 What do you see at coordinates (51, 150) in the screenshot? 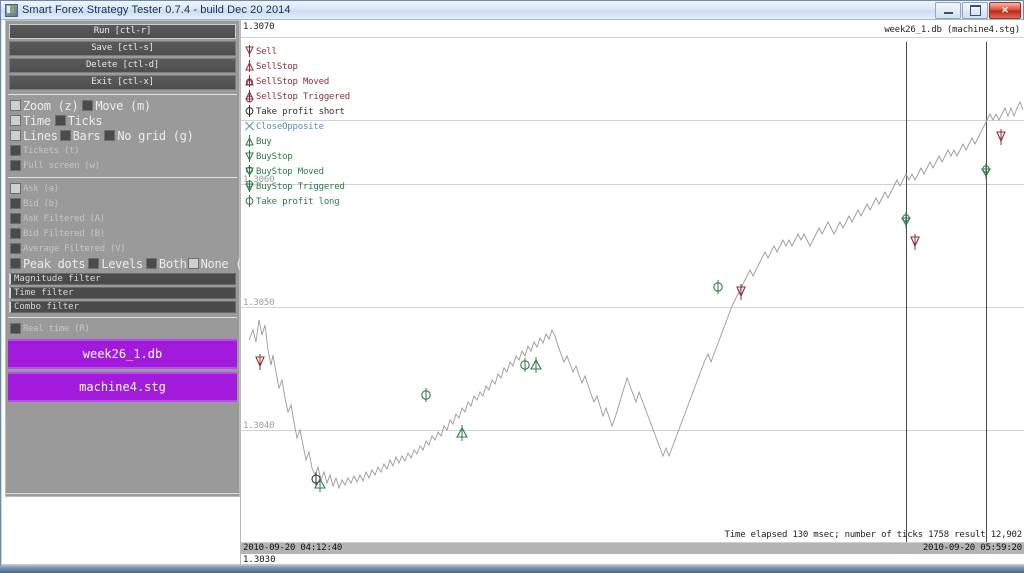
I see `tickets-label: Tickets (t)` at bounding box center [51, 150].